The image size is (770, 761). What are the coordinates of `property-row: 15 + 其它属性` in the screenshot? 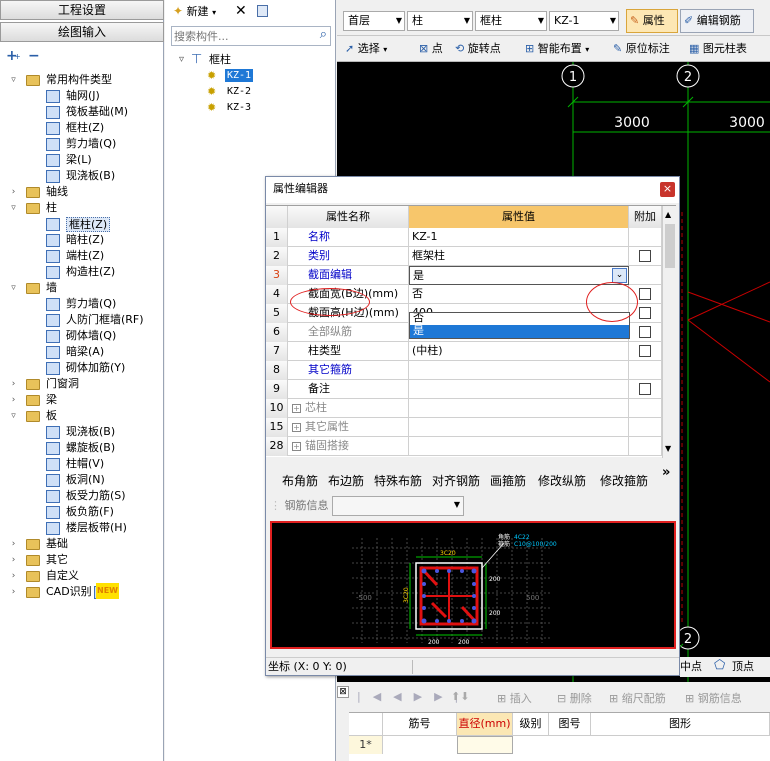 It's located at (464, 427).